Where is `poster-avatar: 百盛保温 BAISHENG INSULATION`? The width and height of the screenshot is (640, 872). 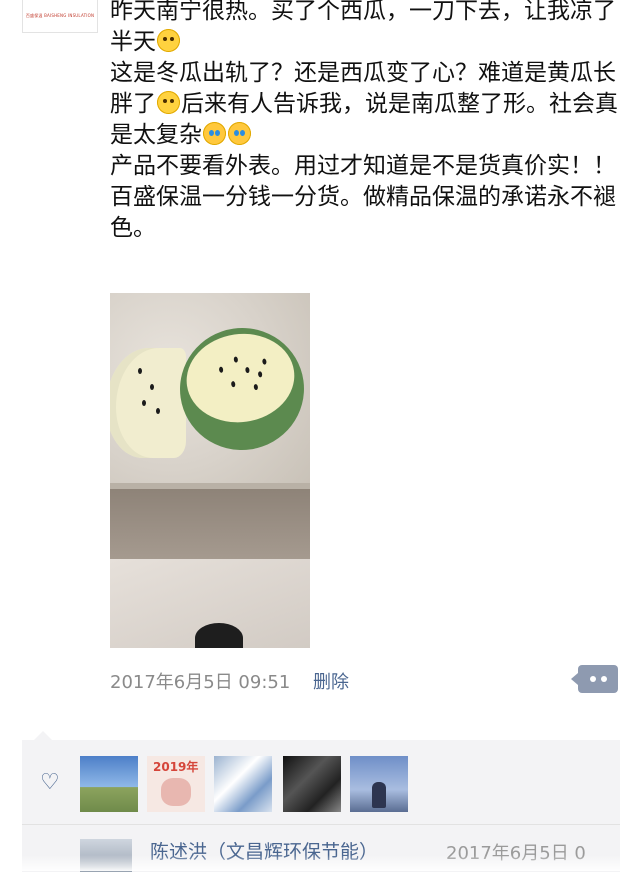
poster-avatar: 百盛保温 BAISHENG INSULATION is located at coordinates (60, 16).